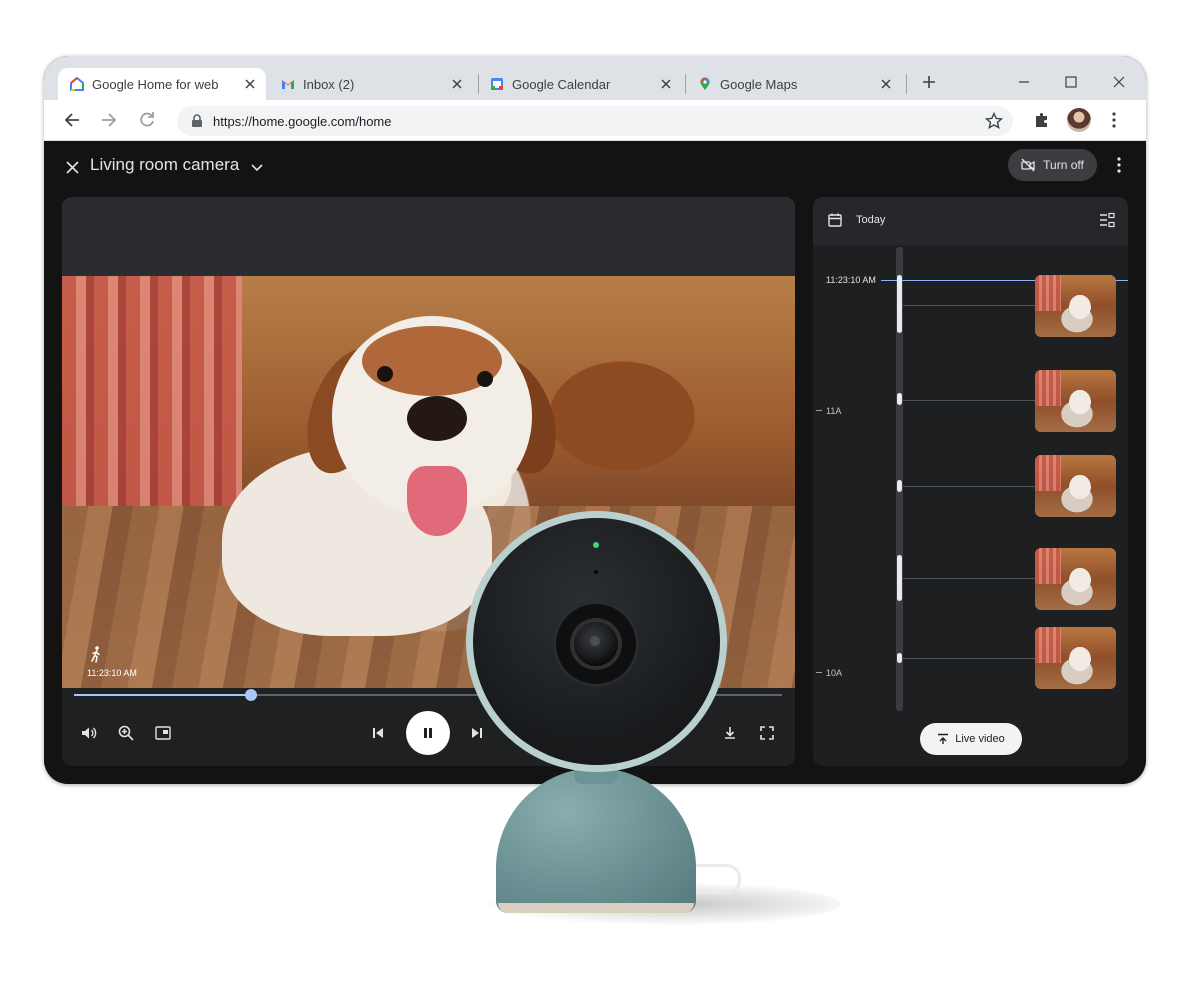 The height and width of the screenshot is (995, 1192). Describe the element at coordinates (288, 84) in the screenshot. I see `gmail-icon` at that location.